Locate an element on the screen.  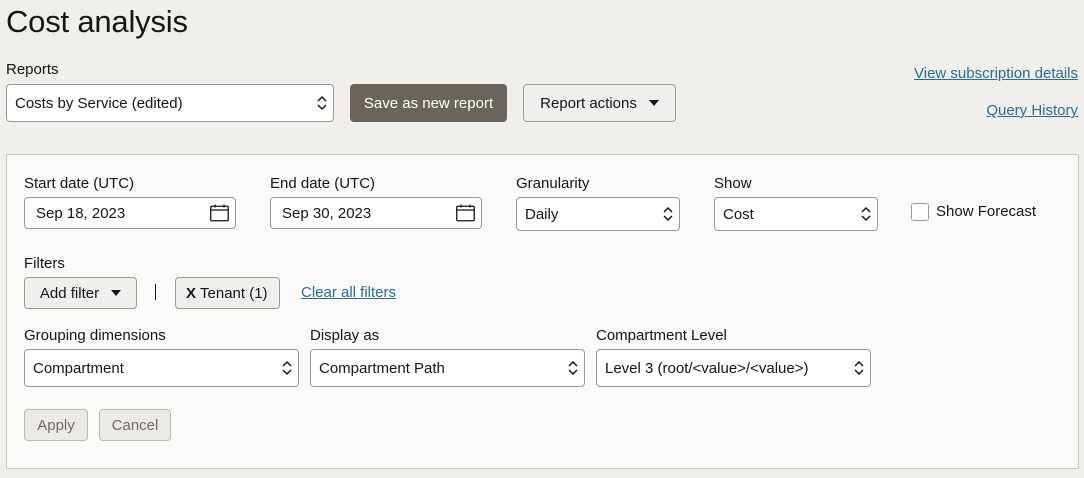
compartment-level-value: Level 3 (root/<value>/<value>) is located at coordinates (707, 368).